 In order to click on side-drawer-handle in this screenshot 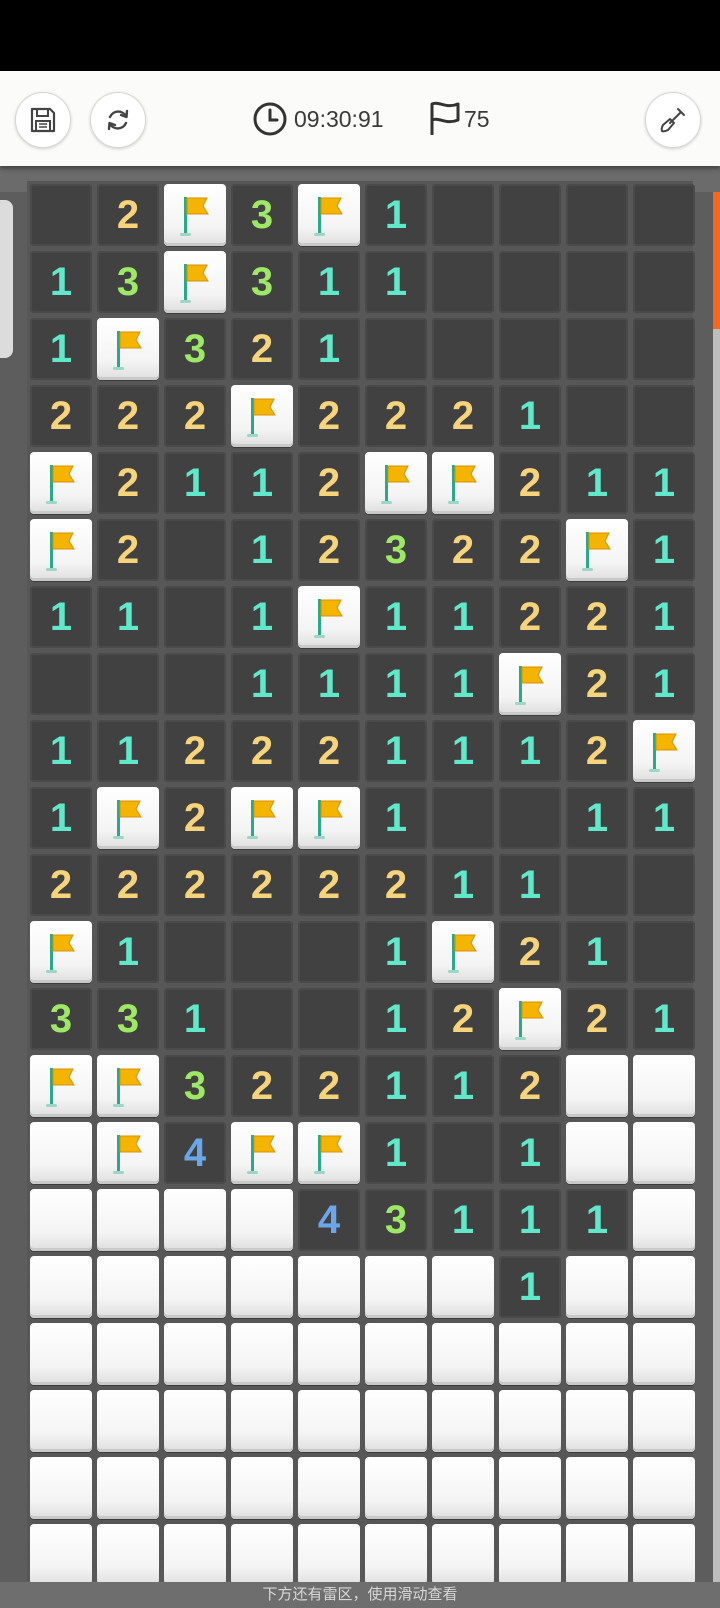, I will do `click(6, 279)`.